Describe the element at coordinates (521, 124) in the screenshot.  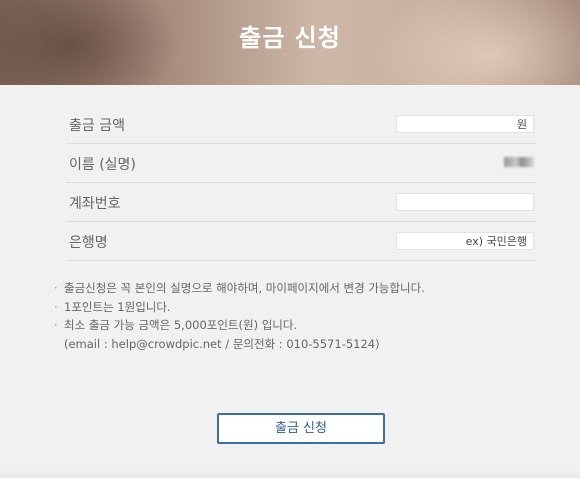
I see `amount-suffix: 원` at that location.